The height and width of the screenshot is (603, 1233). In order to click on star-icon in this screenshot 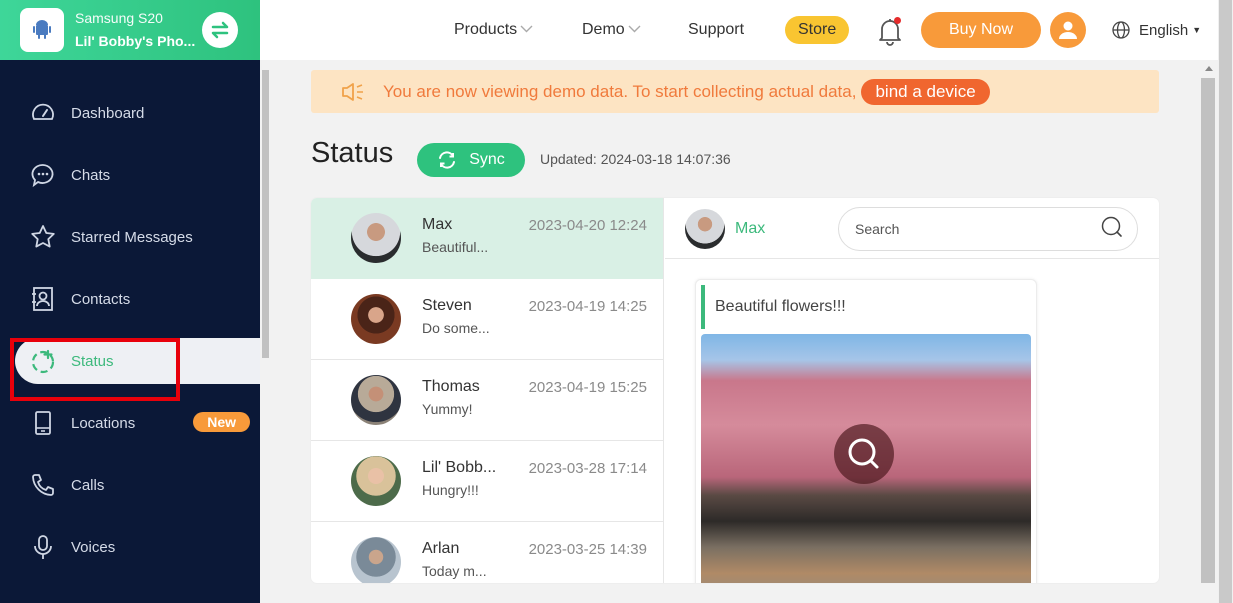, I will do `click(43, 237)`.